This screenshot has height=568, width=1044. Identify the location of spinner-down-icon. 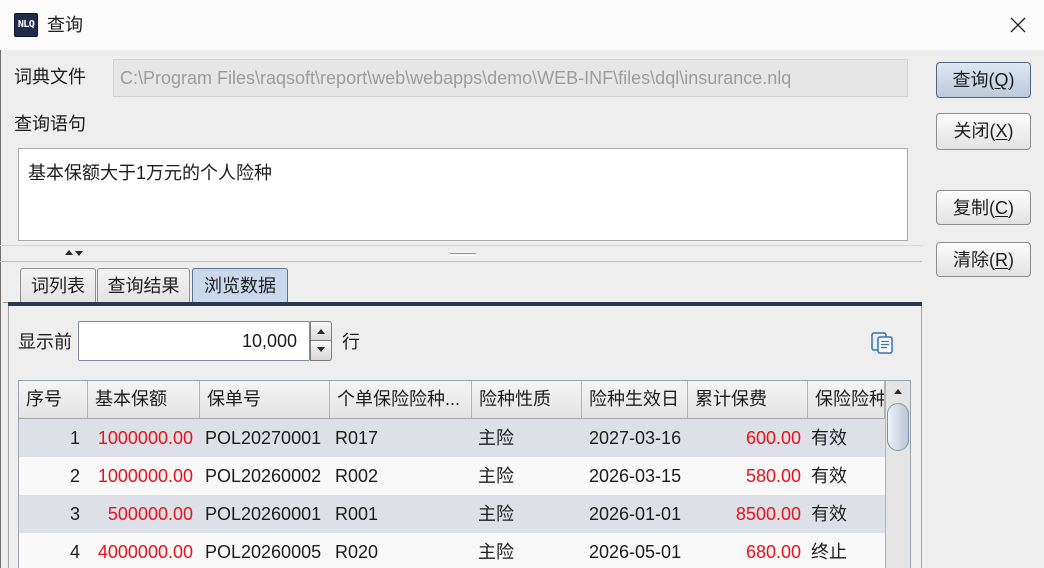
(321, 349).